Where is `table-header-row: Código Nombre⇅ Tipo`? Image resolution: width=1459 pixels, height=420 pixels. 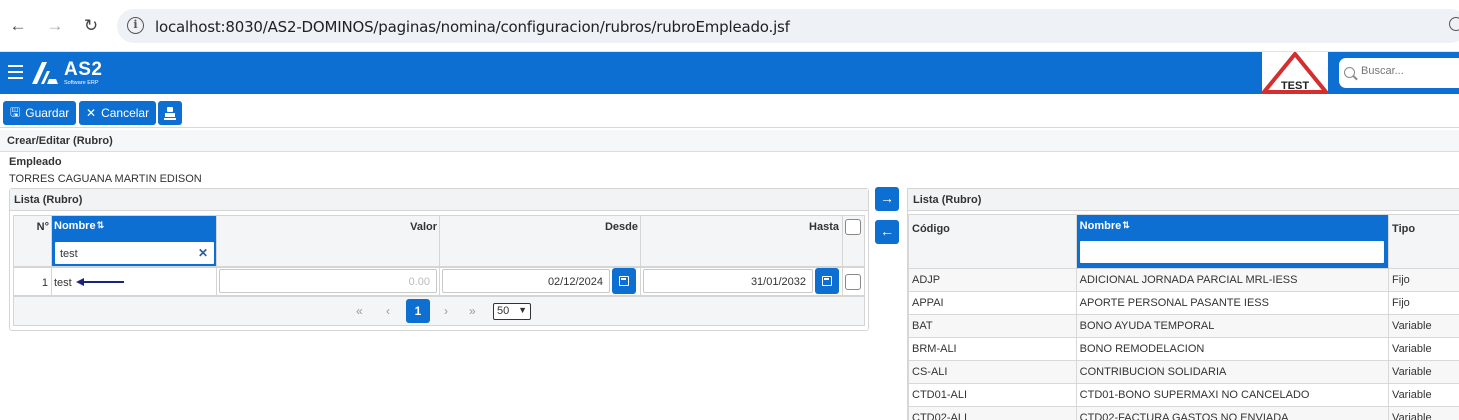
table-header-row: Código Nombre⇅ Tipo is located at coordinates (1183, 241).